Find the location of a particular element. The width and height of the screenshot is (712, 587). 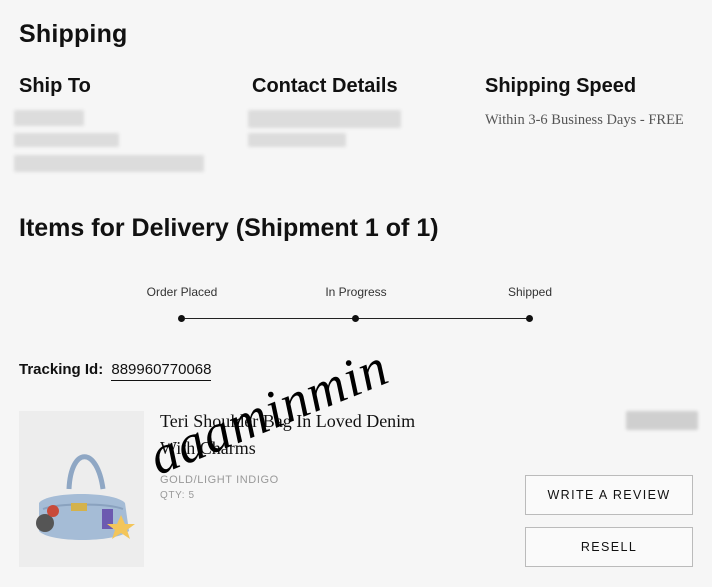

tracking-number-link: 889960770068 is located at coordinates (161, 371).